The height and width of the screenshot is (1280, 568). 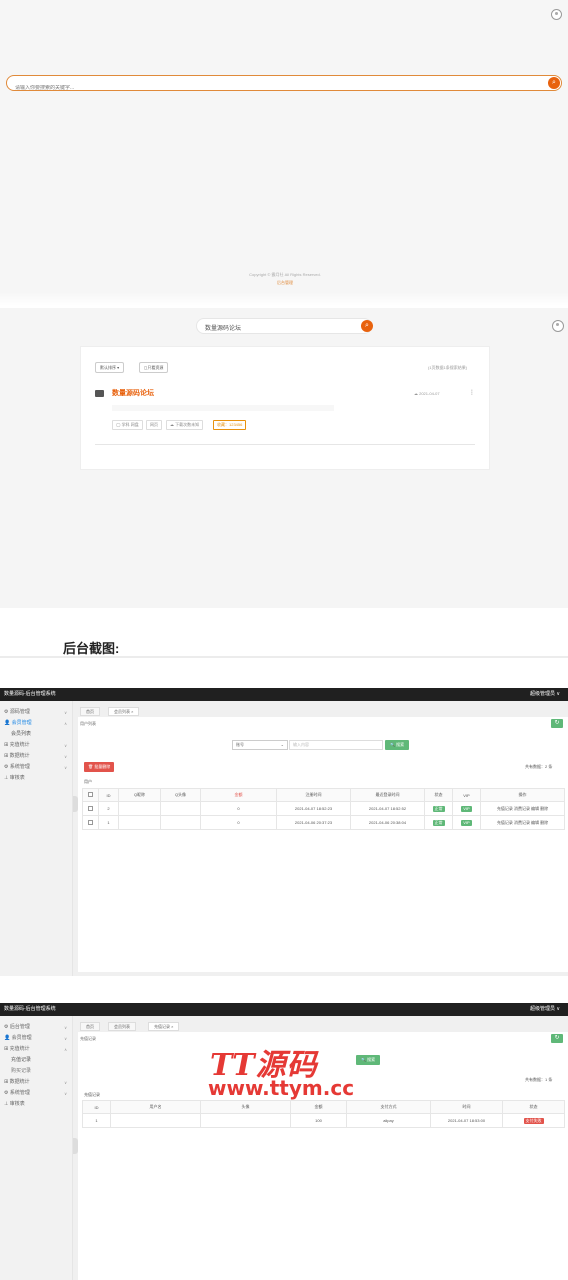 I want to click on cell-reg-time: 2021-04-06 20:37:23, so click(x=313, y=822).